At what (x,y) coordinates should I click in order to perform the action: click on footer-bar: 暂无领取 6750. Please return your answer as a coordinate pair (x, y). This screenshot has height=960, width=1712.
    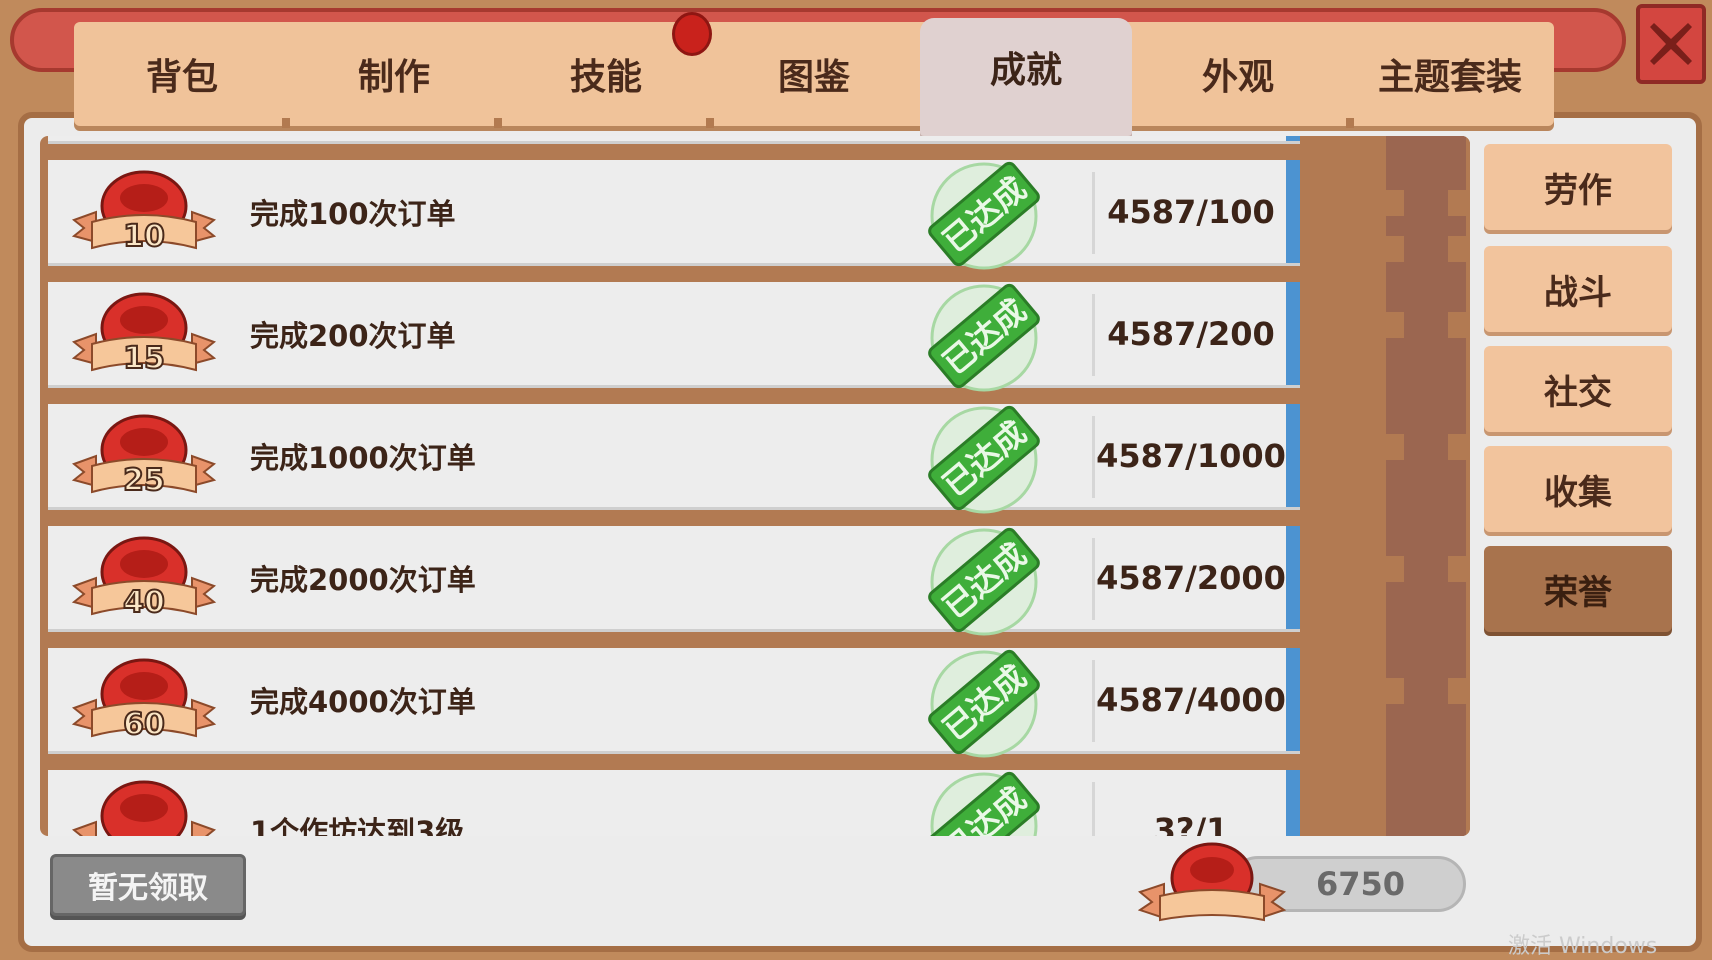
    Looking at the image, I should click on (755, 885).